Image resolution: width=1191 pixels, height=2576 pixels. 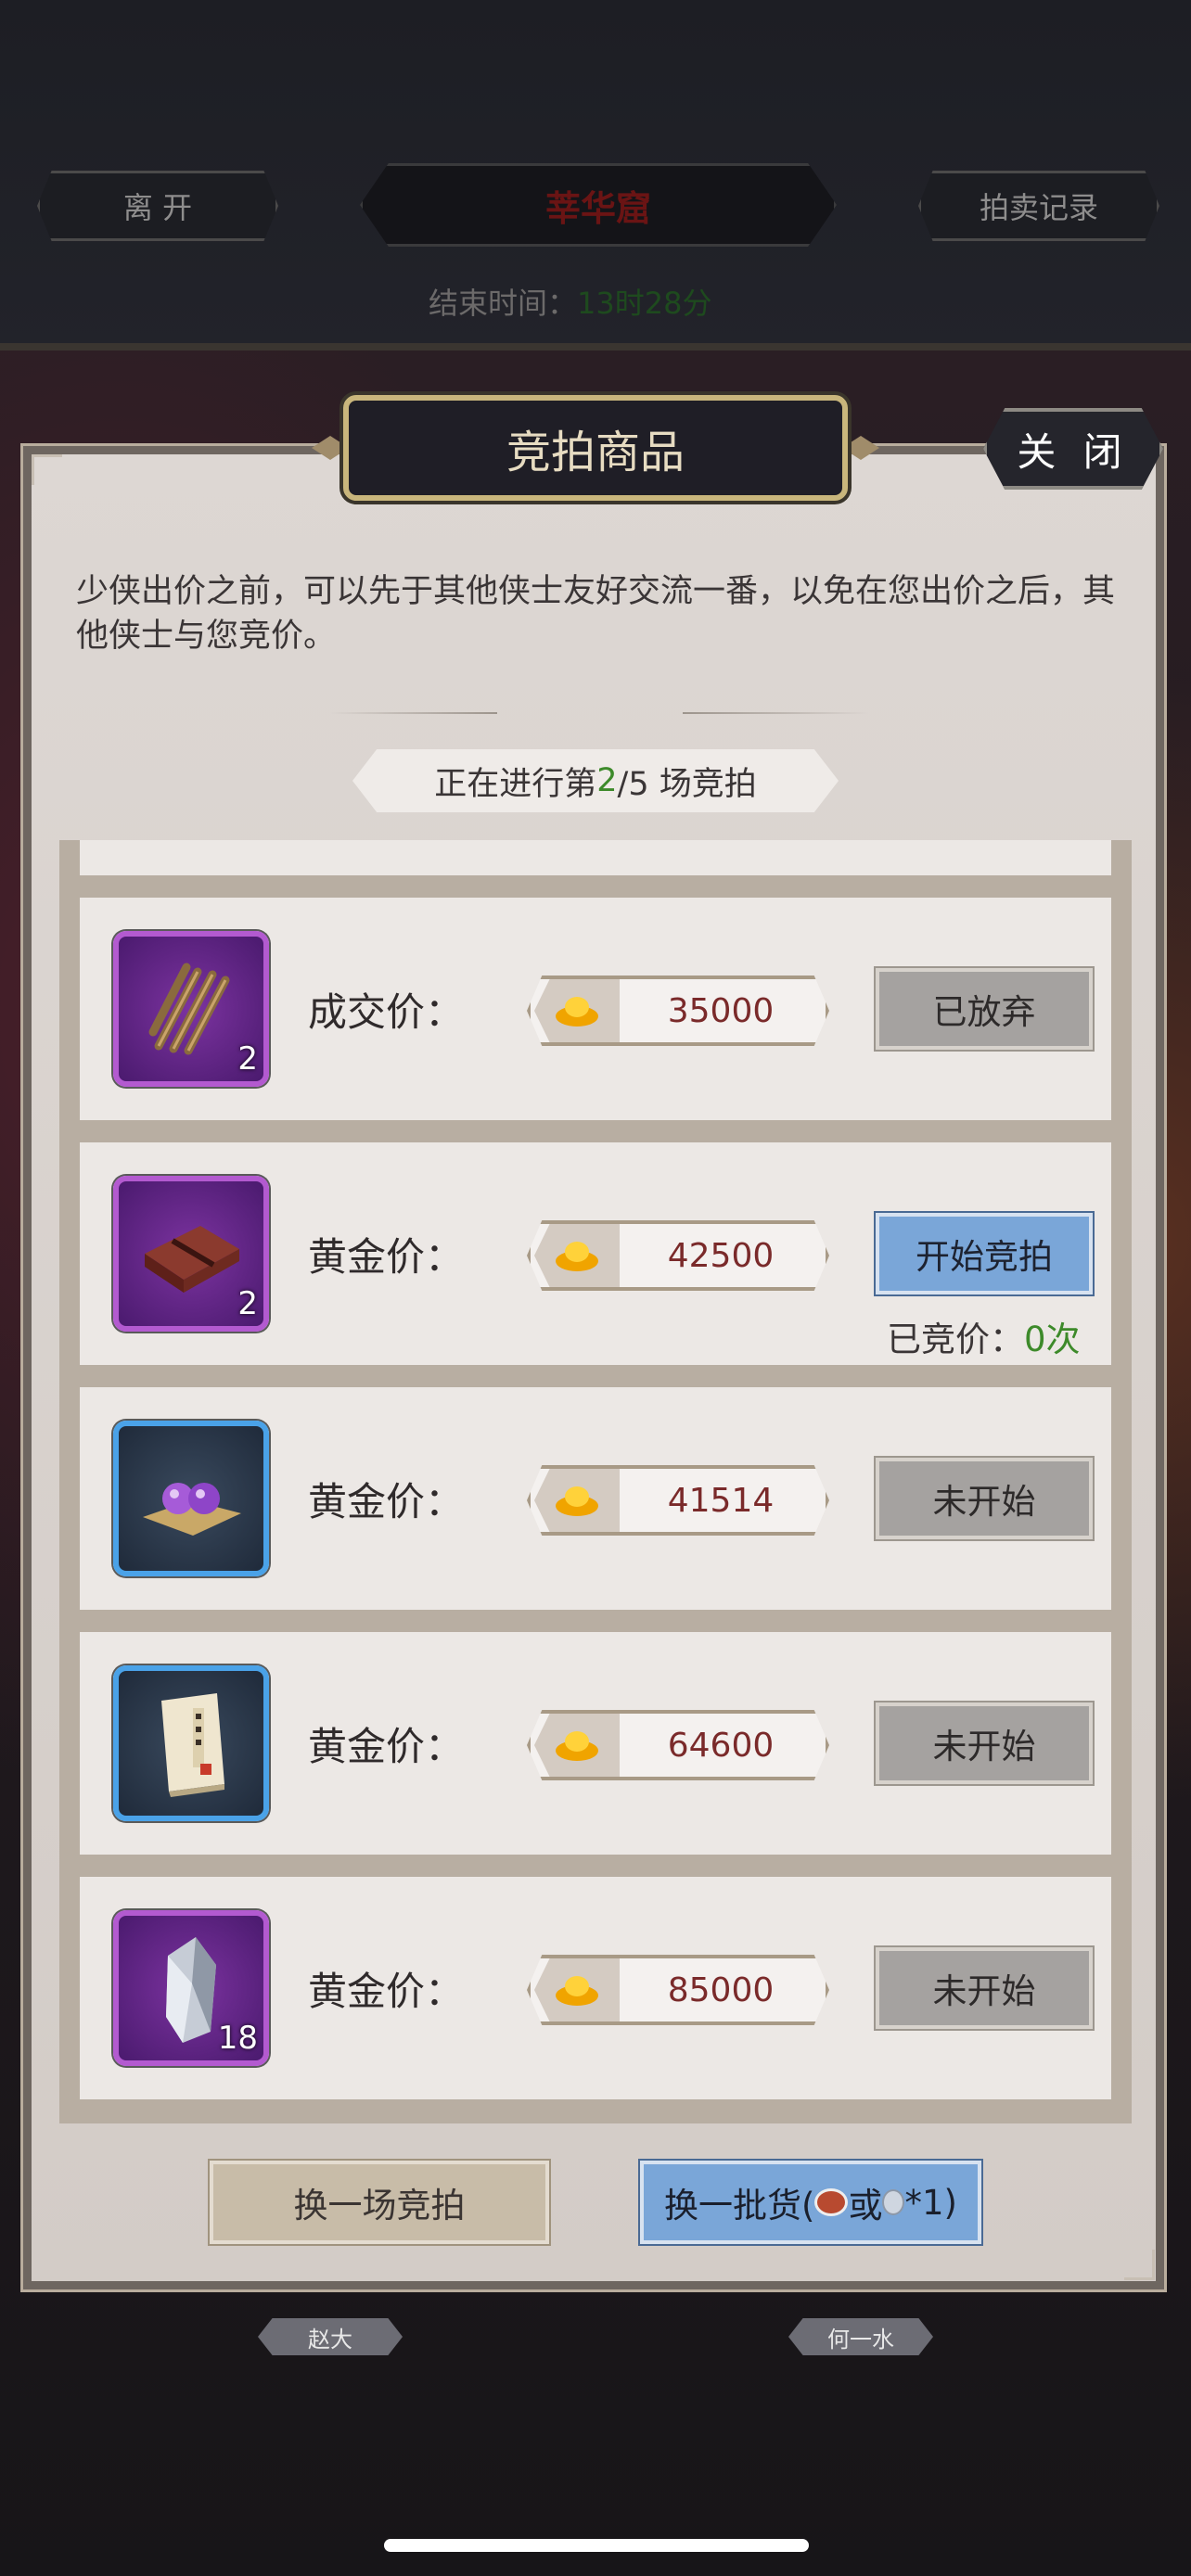 I want to click on auction-record-button: 拍卖记录, so click(x=1038, y=206).